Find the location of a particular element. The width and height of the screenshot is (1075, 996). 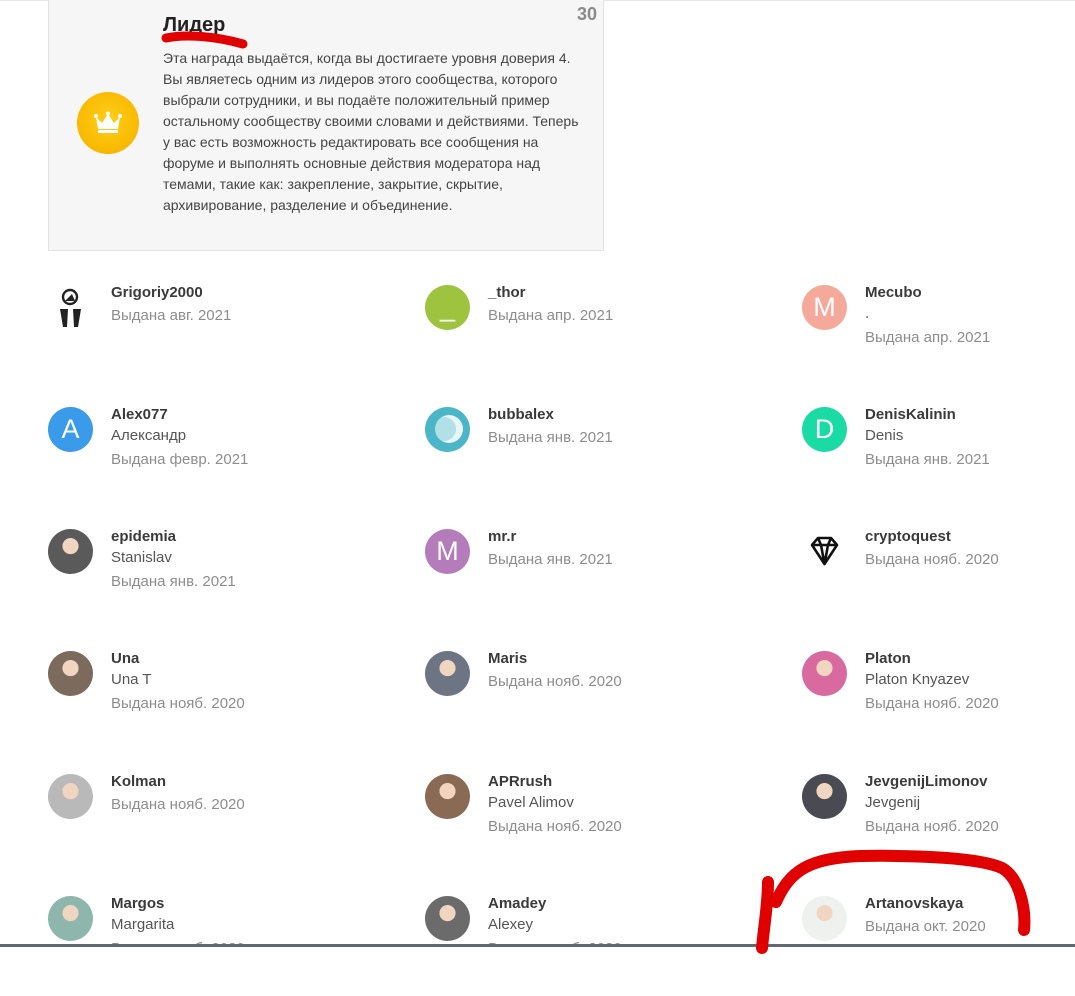

grantee-info: _thor Выдана апр. 2021 is located at coordinates (626, 304).